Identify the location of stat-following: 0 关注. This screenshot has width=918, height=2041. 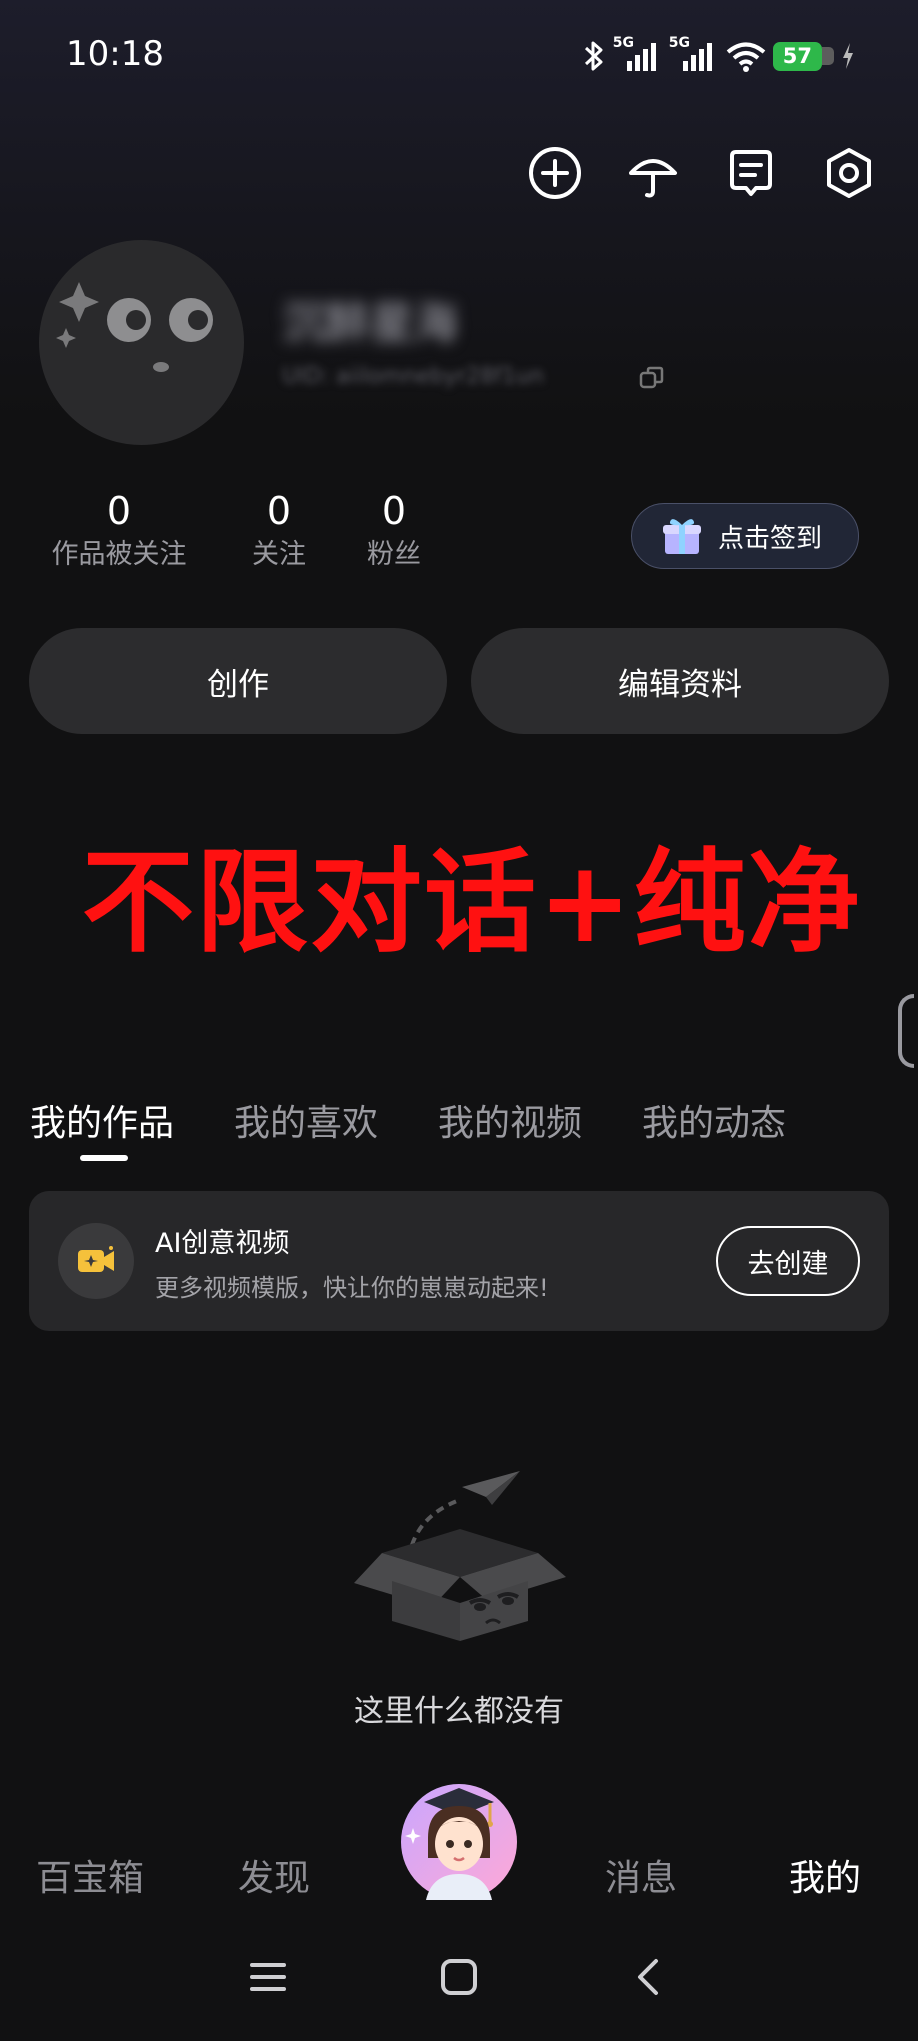
(279, 531).